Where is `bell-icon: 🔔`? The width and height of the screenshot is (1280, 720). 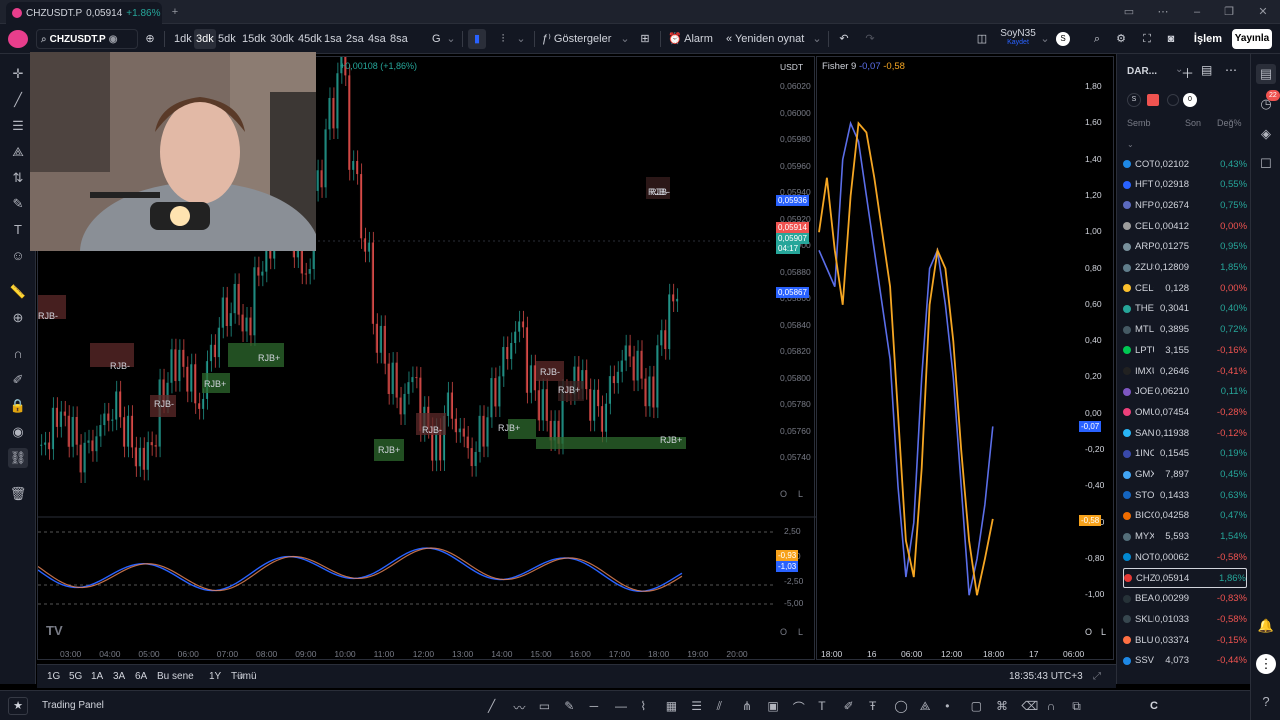 bell-icon: 🔔 is located at coordinates (1266, 626).